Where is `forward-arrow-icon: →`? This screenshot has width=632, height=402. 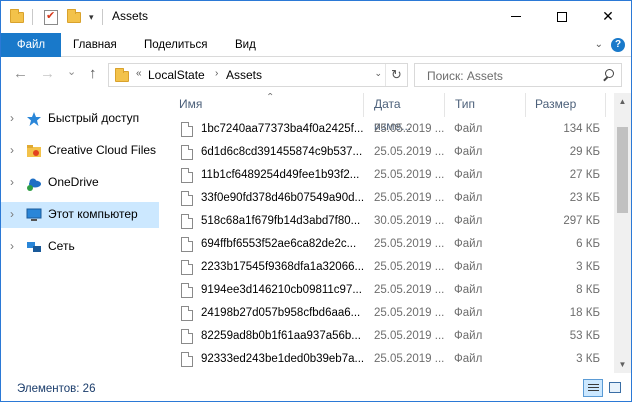 forward-arrow-icon: → is located at coordinates (47, 74).